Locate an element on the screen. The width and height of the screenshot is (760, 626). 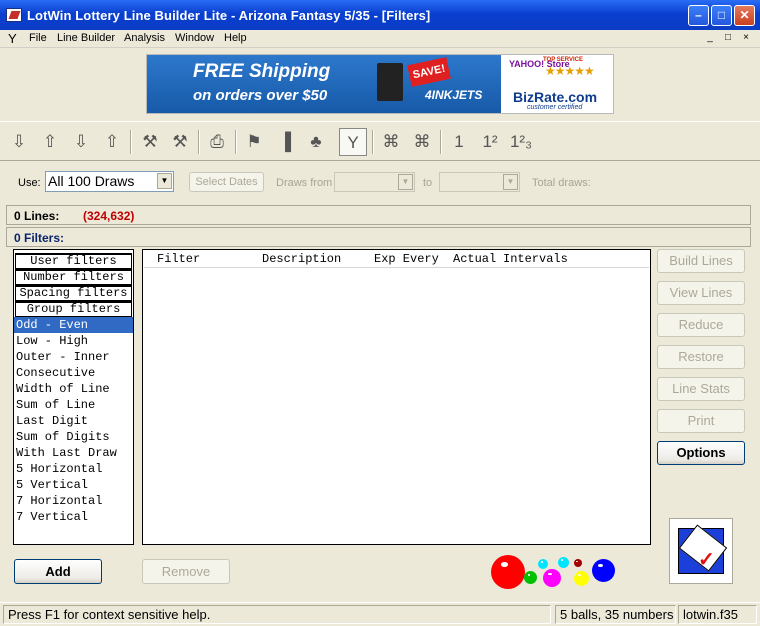
bar-chart-icon: ▐ is located at coordinates (285, 142).